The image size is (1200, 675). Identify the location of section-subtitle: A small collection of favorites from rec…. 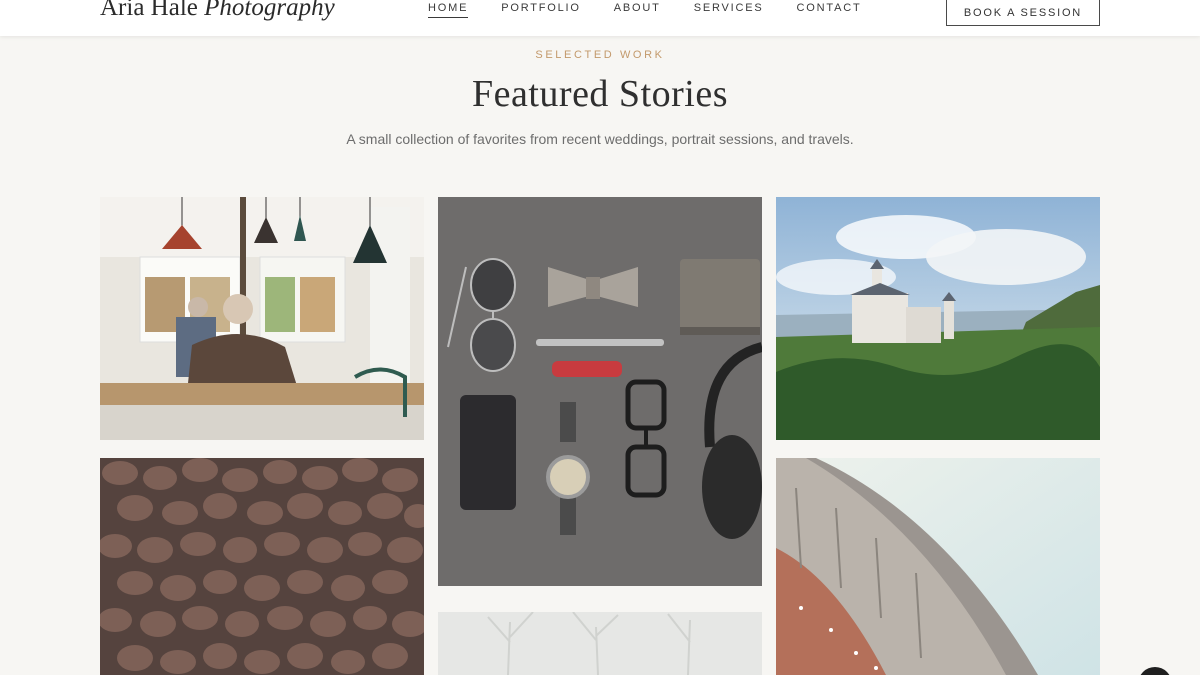
(600, 139).